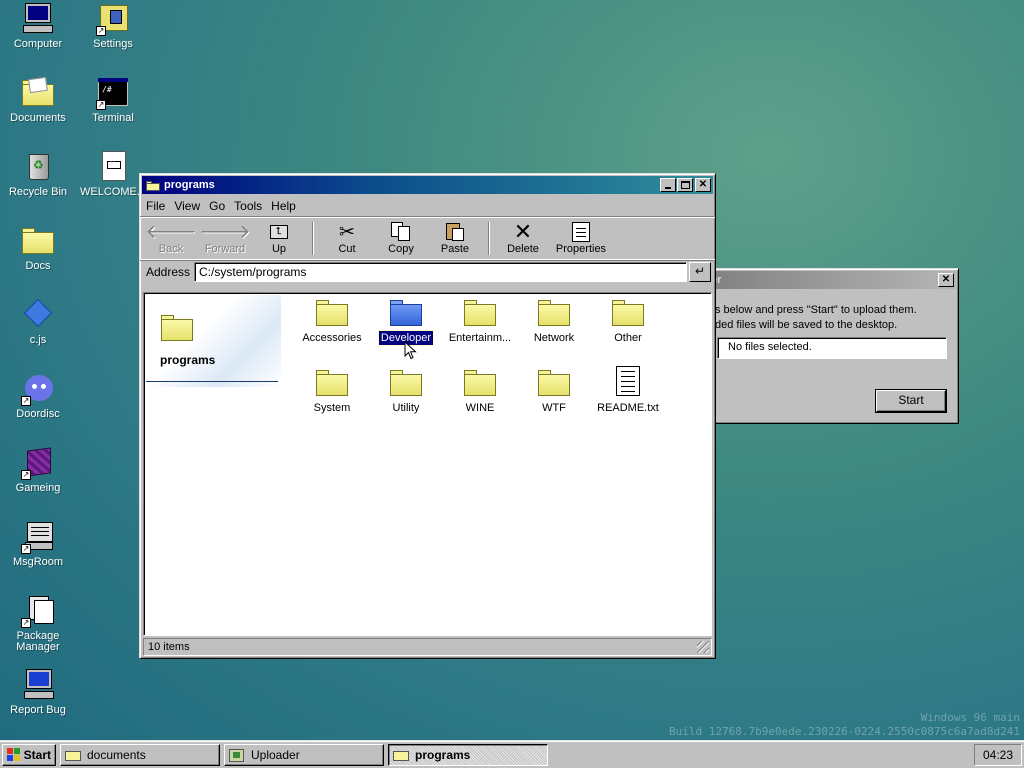  I want to click on file-item-wtf: WTF, so click(554, 390).